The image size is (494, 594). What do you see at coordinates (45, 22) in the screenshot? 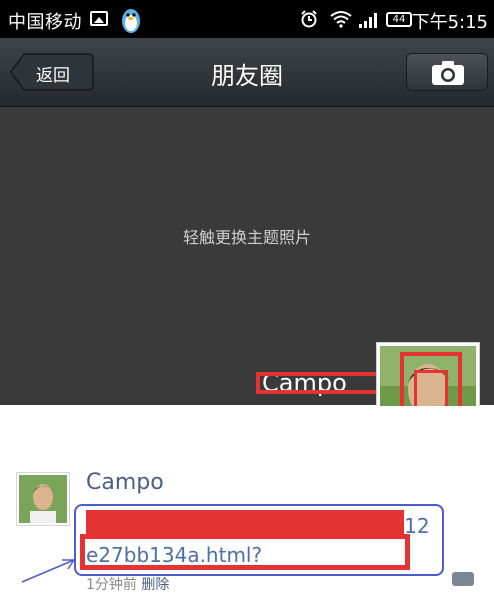
I see `carrier-label: 中国移动` at bounding box center [45, 22].